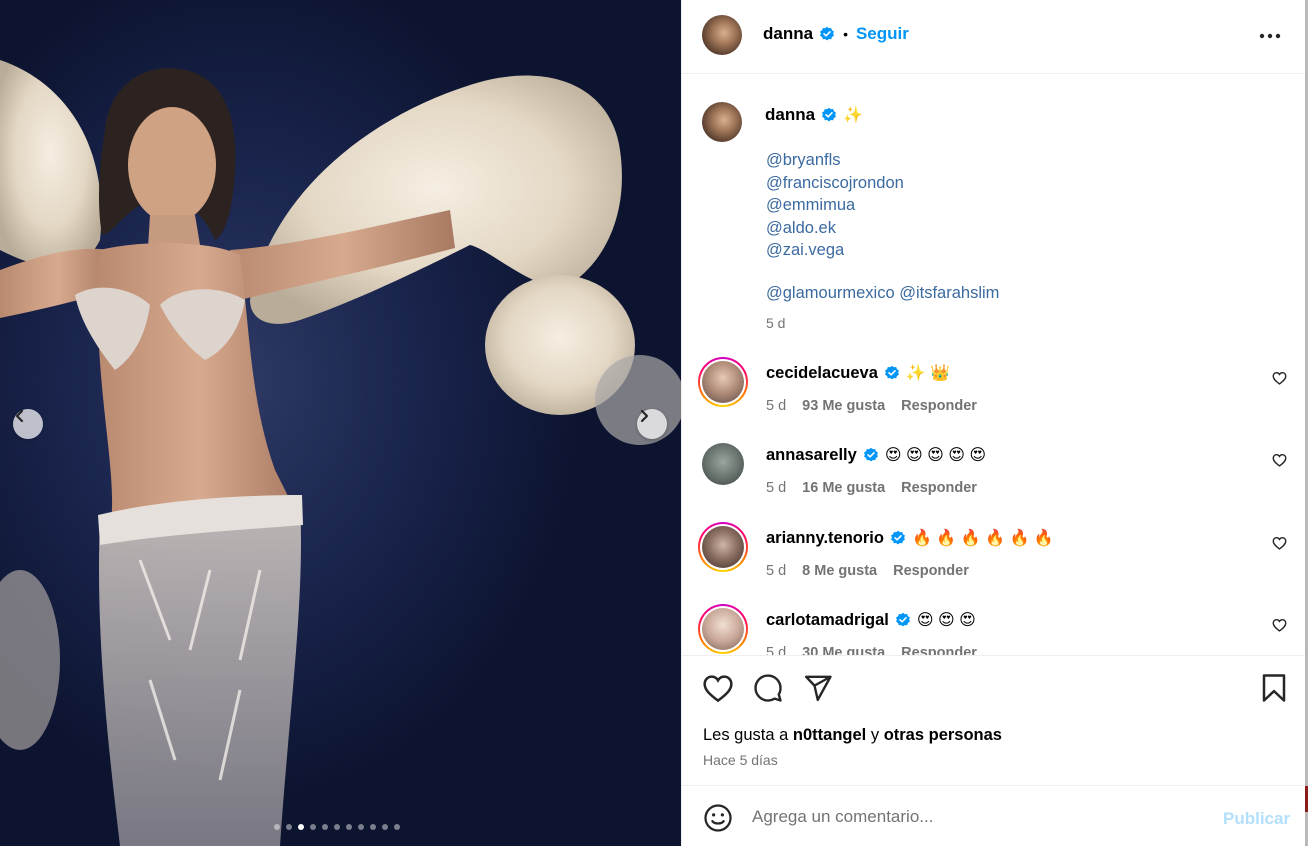 Image resolution: width=1308 pixels, height=846 pixels. I want to click on paper-plane-icon, so click(818, 688).